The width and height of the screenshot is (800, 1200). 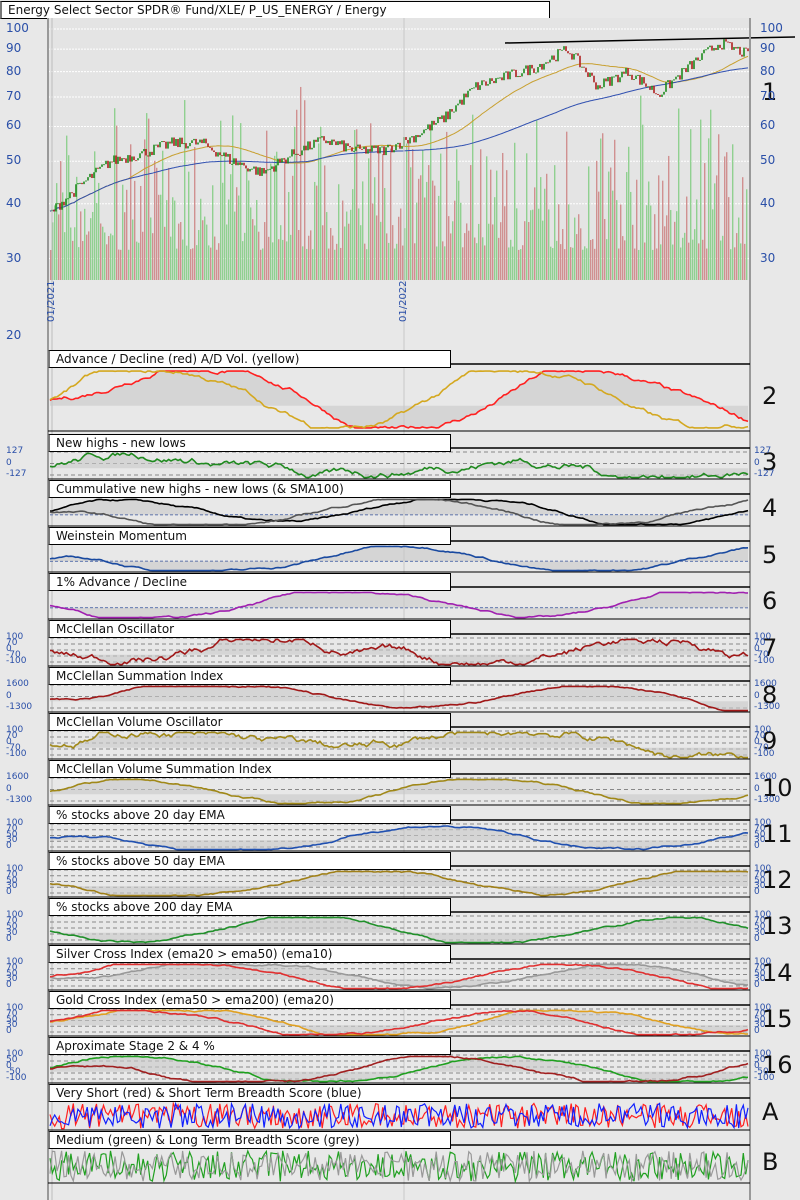 What do you see at coordinates (768, 257) in the screenshot?
I see `price-axis-right-label: 30` at bounding box center [768, 257].